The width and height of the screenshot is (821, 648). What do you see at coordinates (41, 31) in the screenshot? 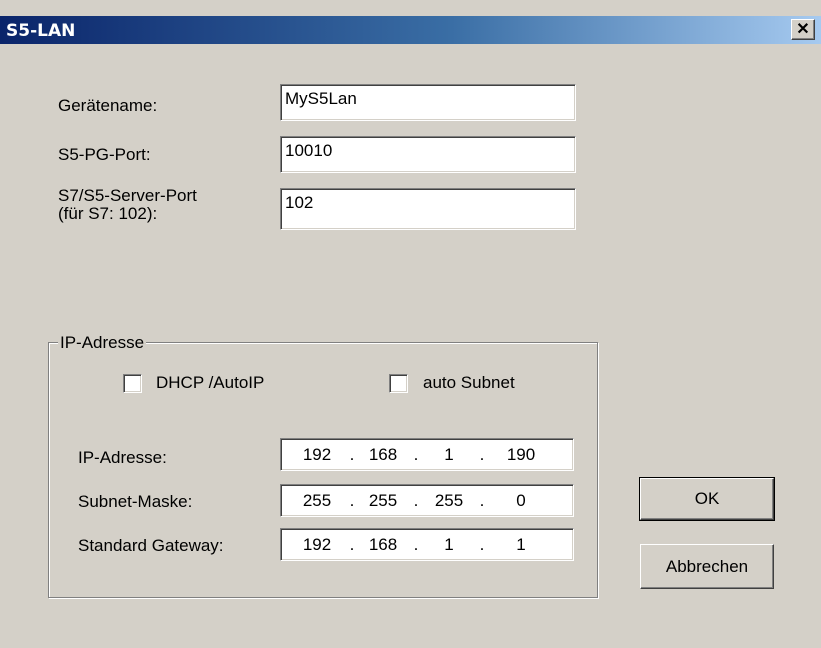
I see `window-title: S5-LAN` at bounding box center [41, 31].